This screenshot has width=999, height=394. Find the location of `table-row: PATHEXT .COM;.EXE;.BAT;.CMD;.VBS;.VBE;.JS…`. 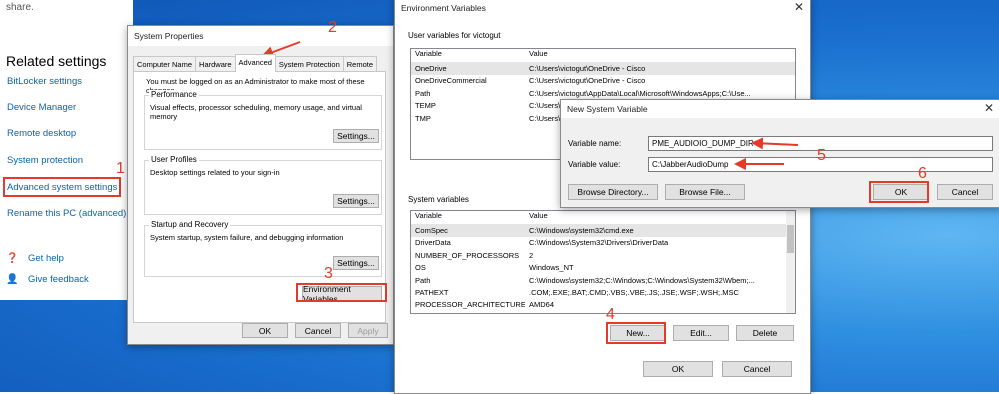

table-row: PATHEXT .COM;.EXE;.BAT;.CMD;.VBS;.VBE;.JS… is located at coordinates (603, 293).